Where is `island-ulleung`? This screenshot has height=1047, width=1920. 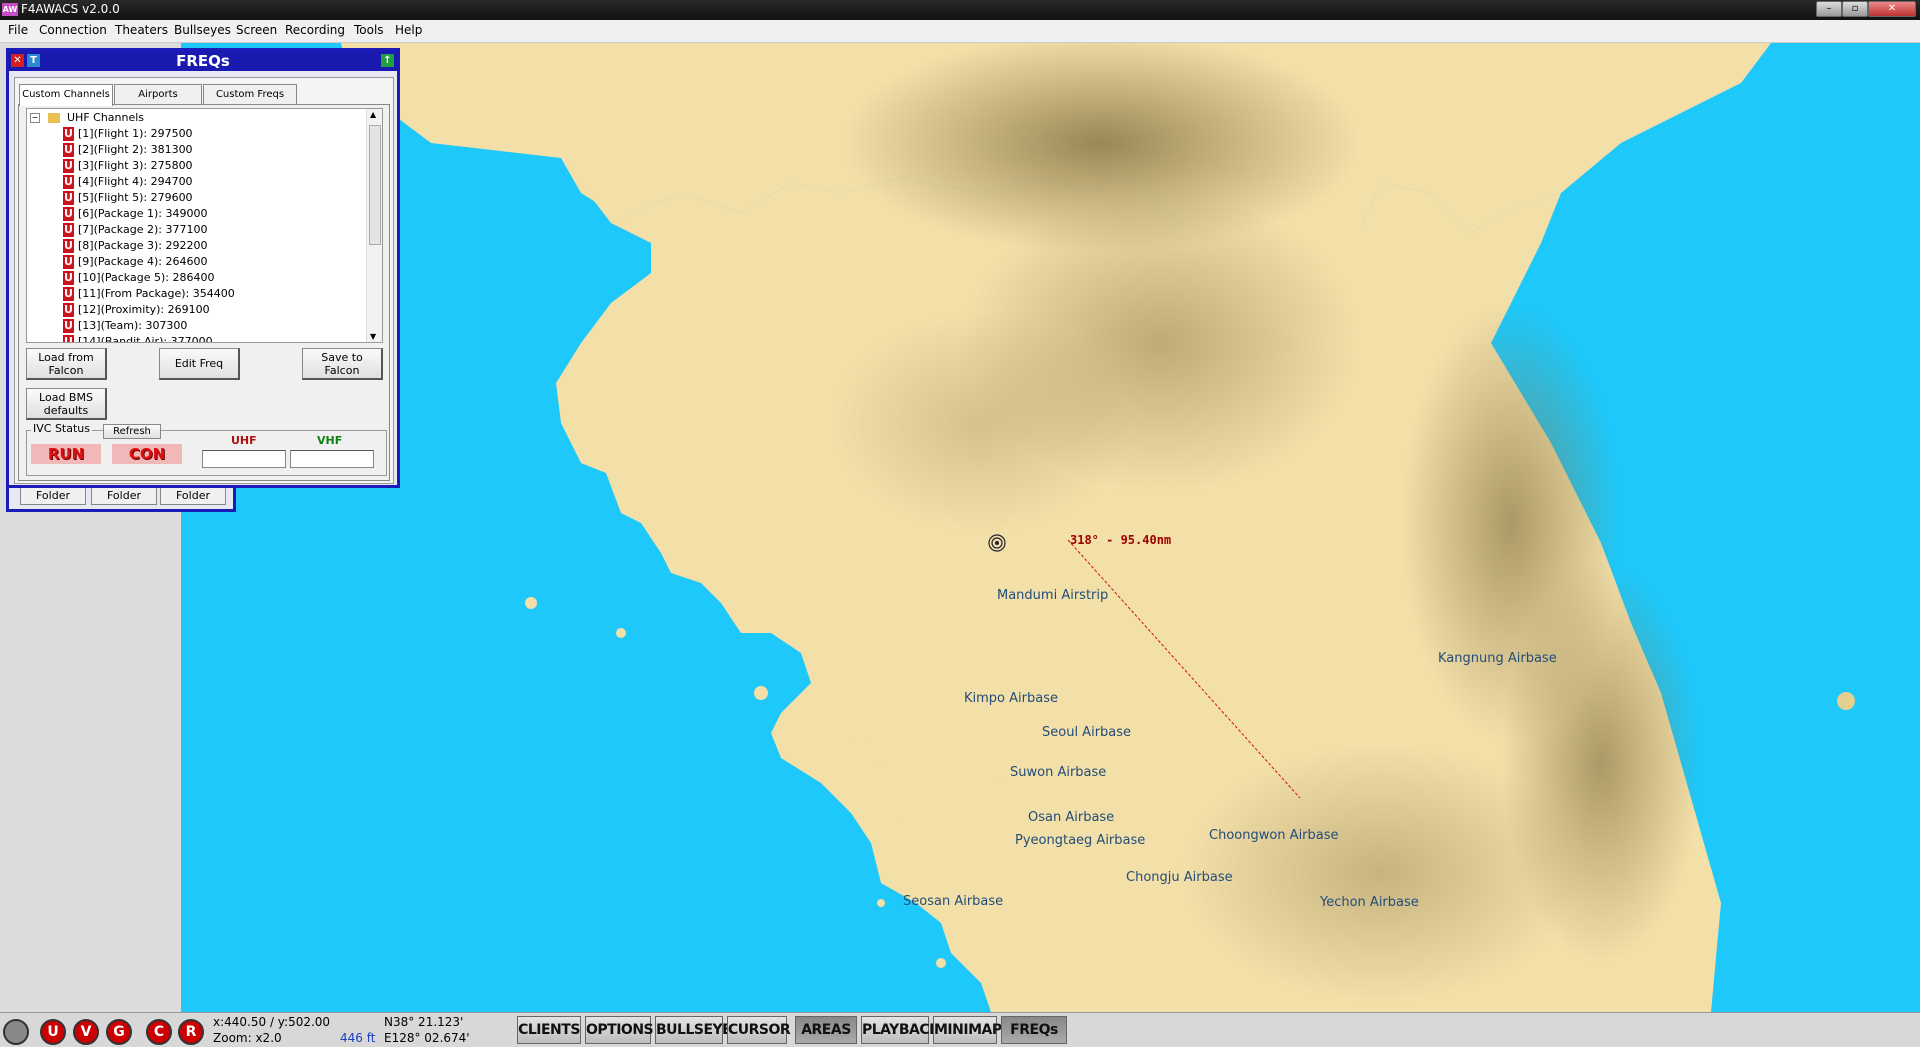 island-ulleung is located at coordinates (1846, 701).